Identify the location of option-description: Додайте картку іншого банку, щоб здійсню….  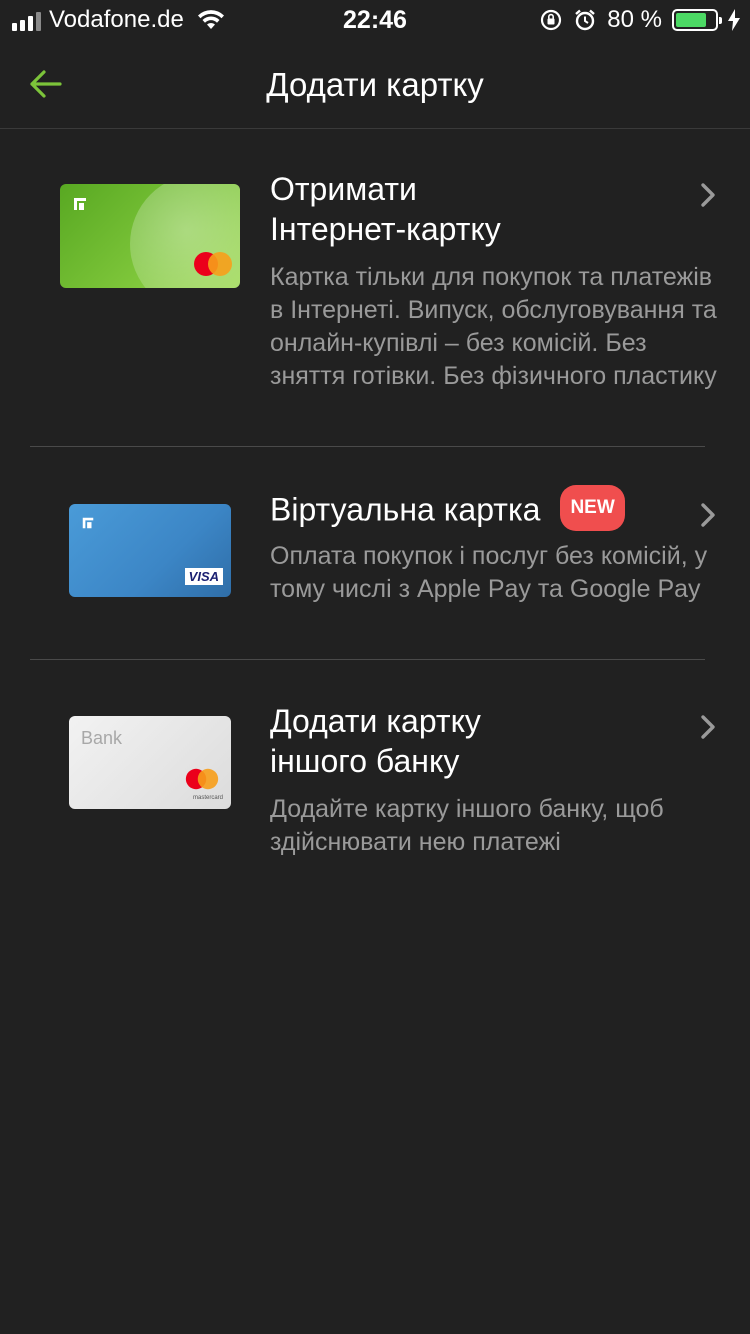
(467, 825).